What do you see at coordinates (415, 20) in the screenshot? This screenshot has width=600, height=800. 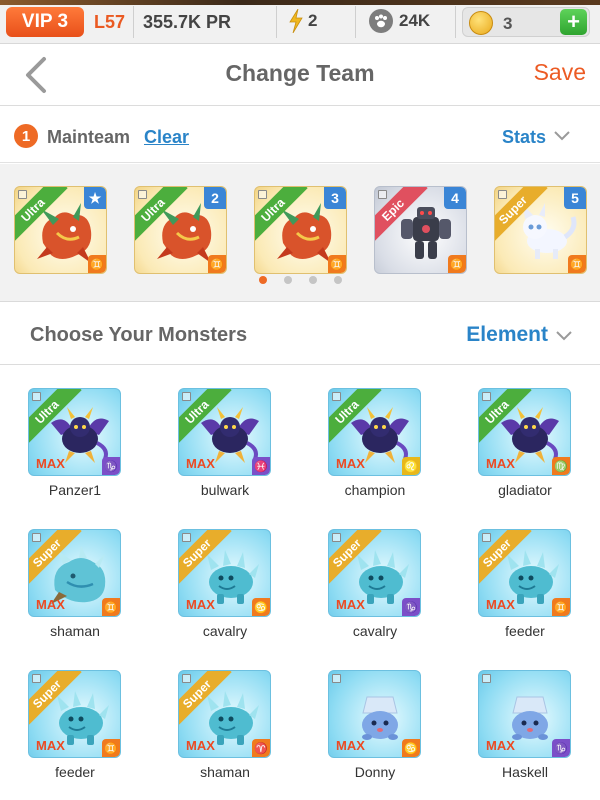 I see `food-value: 24K` at bounding box center [415, 20].